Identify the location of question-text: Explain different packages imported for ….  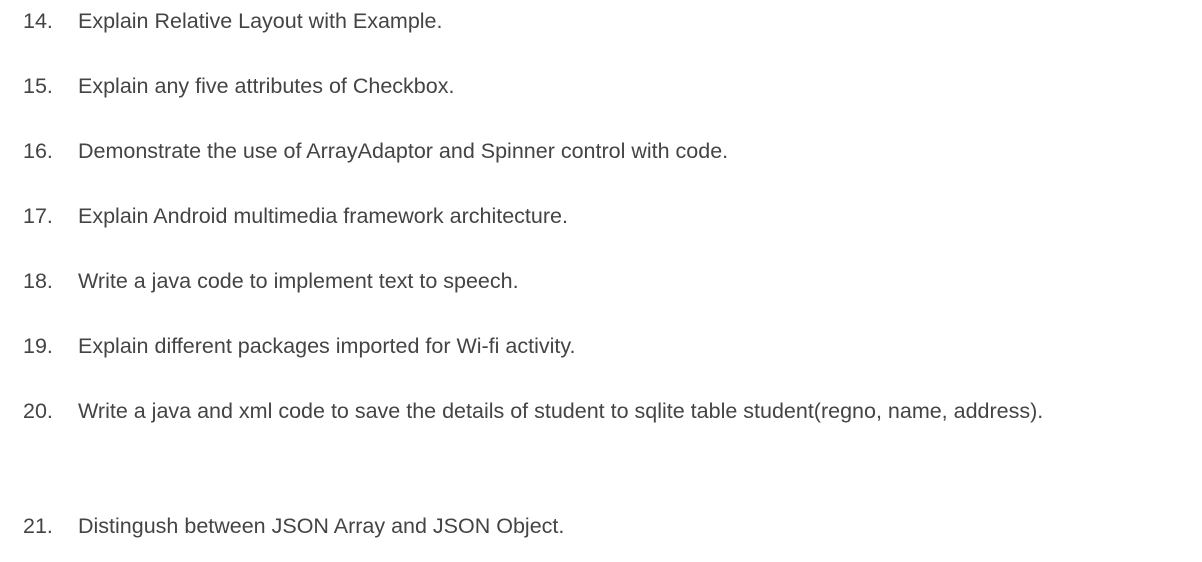
(327, 346).